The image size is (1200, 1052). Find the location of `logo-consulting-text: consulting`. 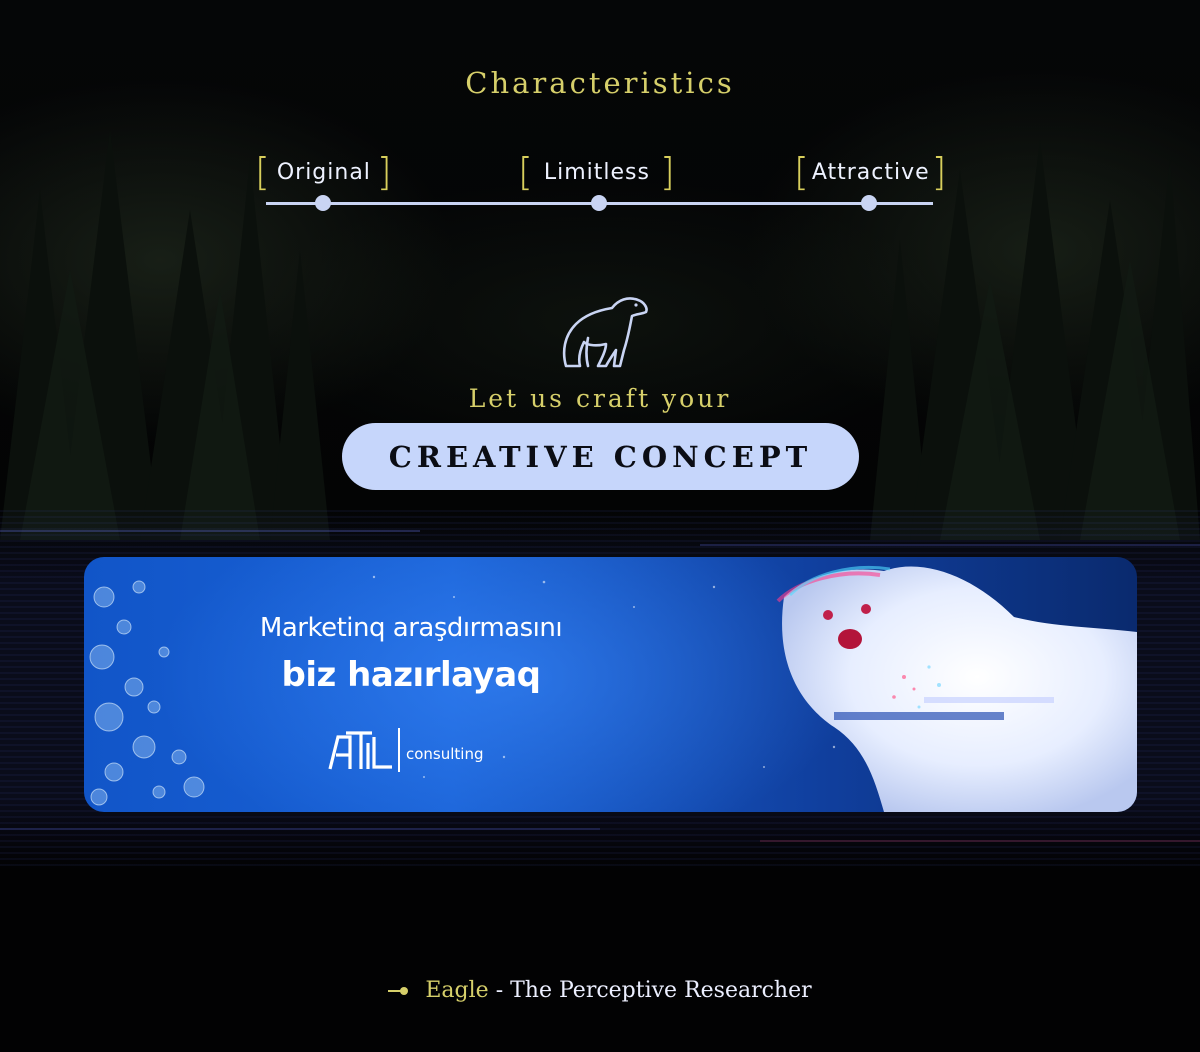

logo-consulting-text: consulting is located at coordinates (445, 754).